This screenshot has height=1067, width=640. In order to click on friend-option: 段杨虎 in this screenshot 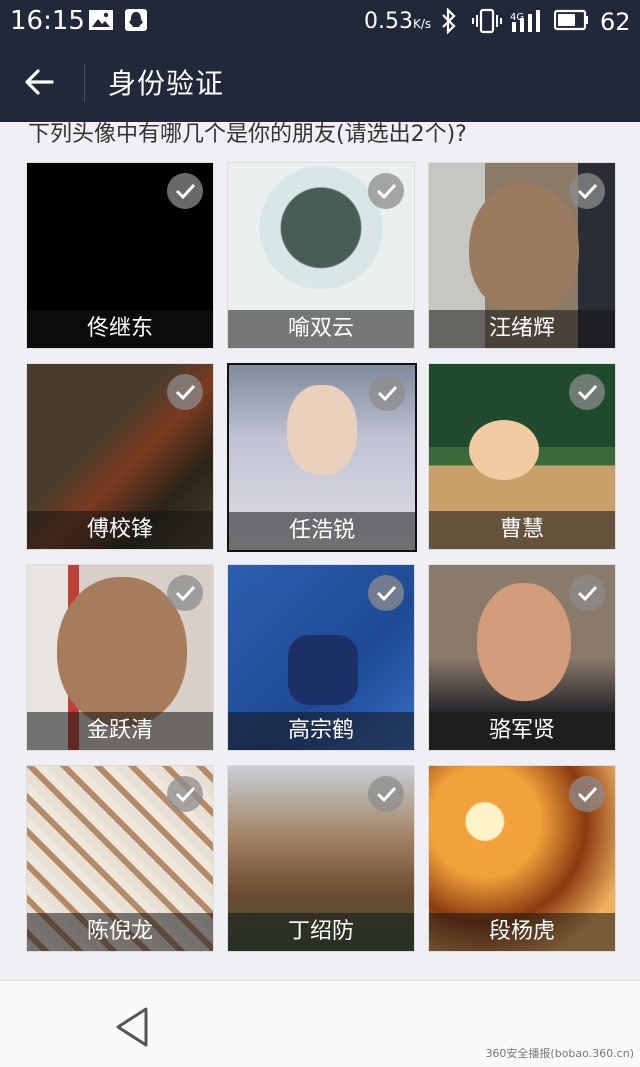, I will do `click(522, 858)`.